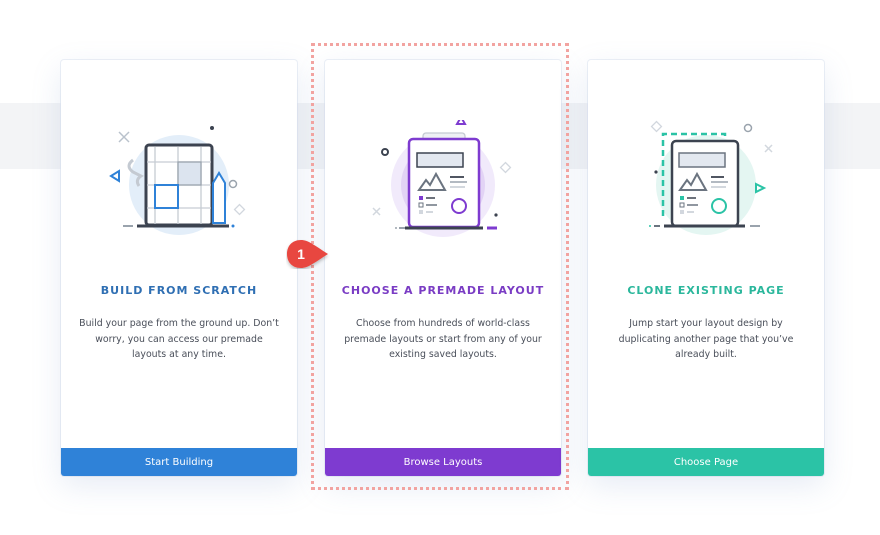 This screenshot has height=535, width=880. What do you see at coordinates (706, 290) in the screenshot?
I see `card-title: CLONE EXISTING PAGE` at bounding box center [706, 290].